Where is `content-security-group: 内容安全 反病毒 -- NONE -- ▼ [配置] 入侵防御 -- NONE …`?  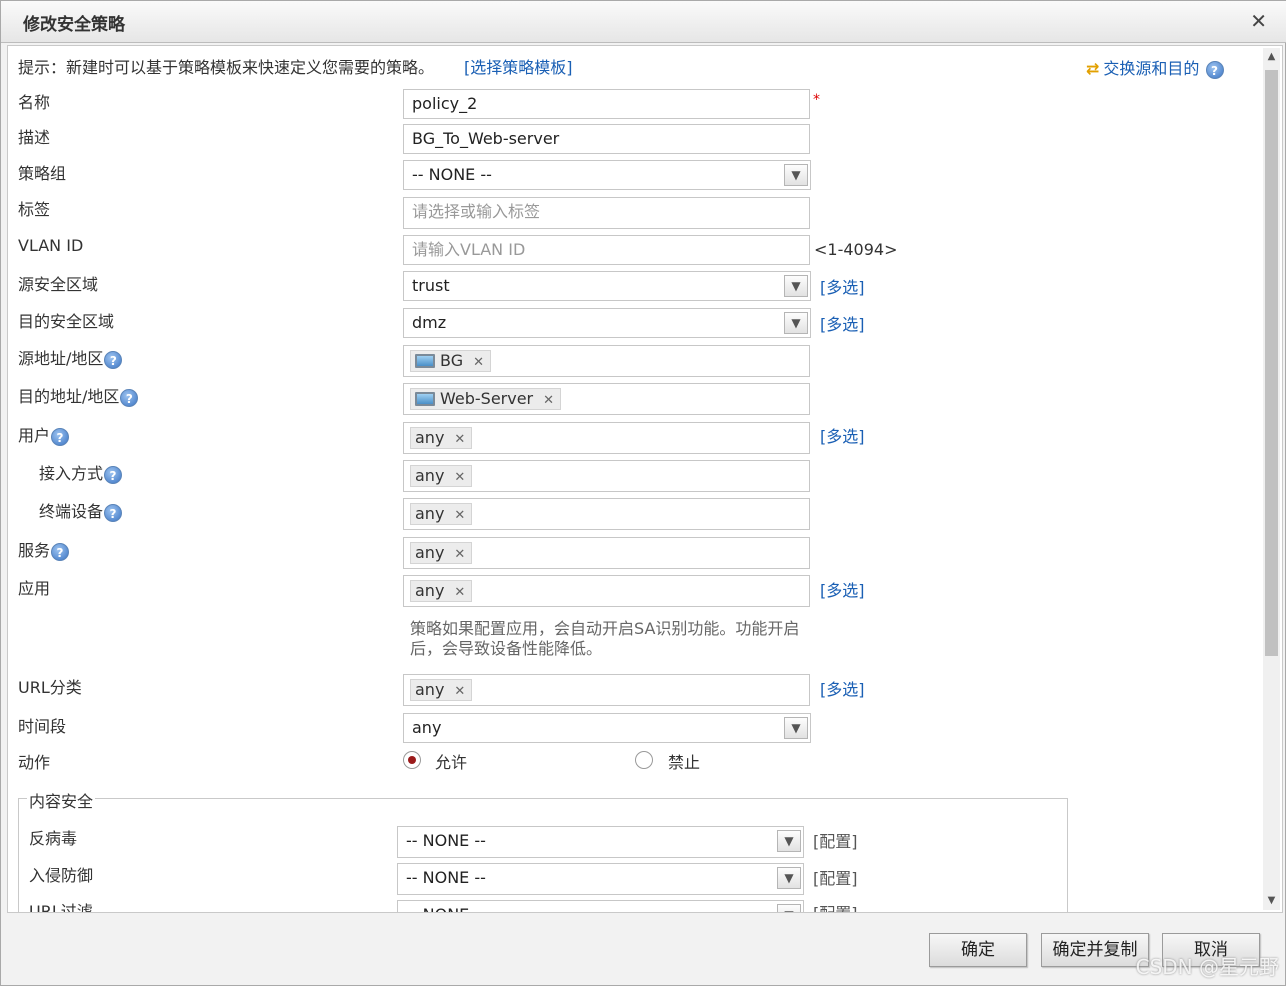 content-security-group: 内容安全 反病毒 -- NONE -- ▼ [配置] 入侵防御 -- NONE … is located at coordinates (543, 850).